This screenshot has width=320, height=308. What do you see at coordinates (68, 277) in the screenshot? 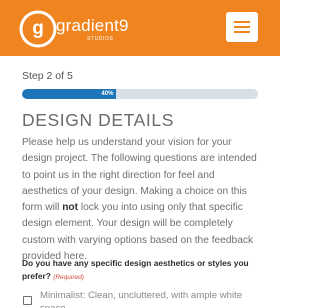
I see `required-indicator: (Required)` at bounding box center [68, 277].